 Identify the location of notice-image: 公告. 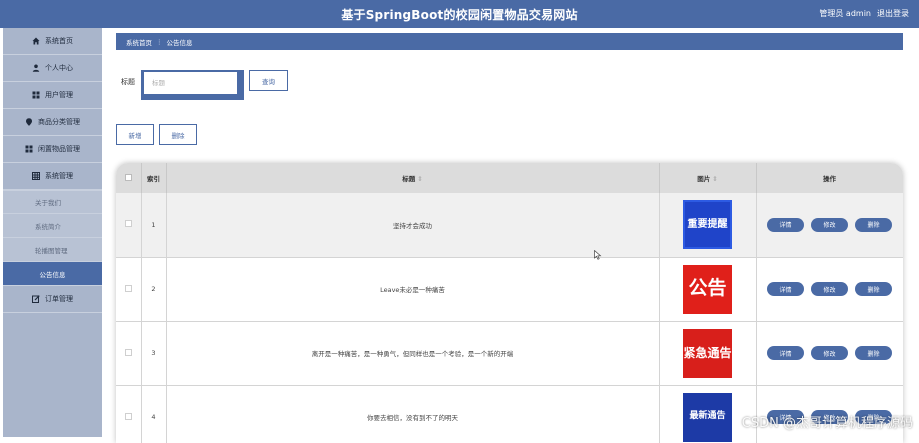
(707, 289).